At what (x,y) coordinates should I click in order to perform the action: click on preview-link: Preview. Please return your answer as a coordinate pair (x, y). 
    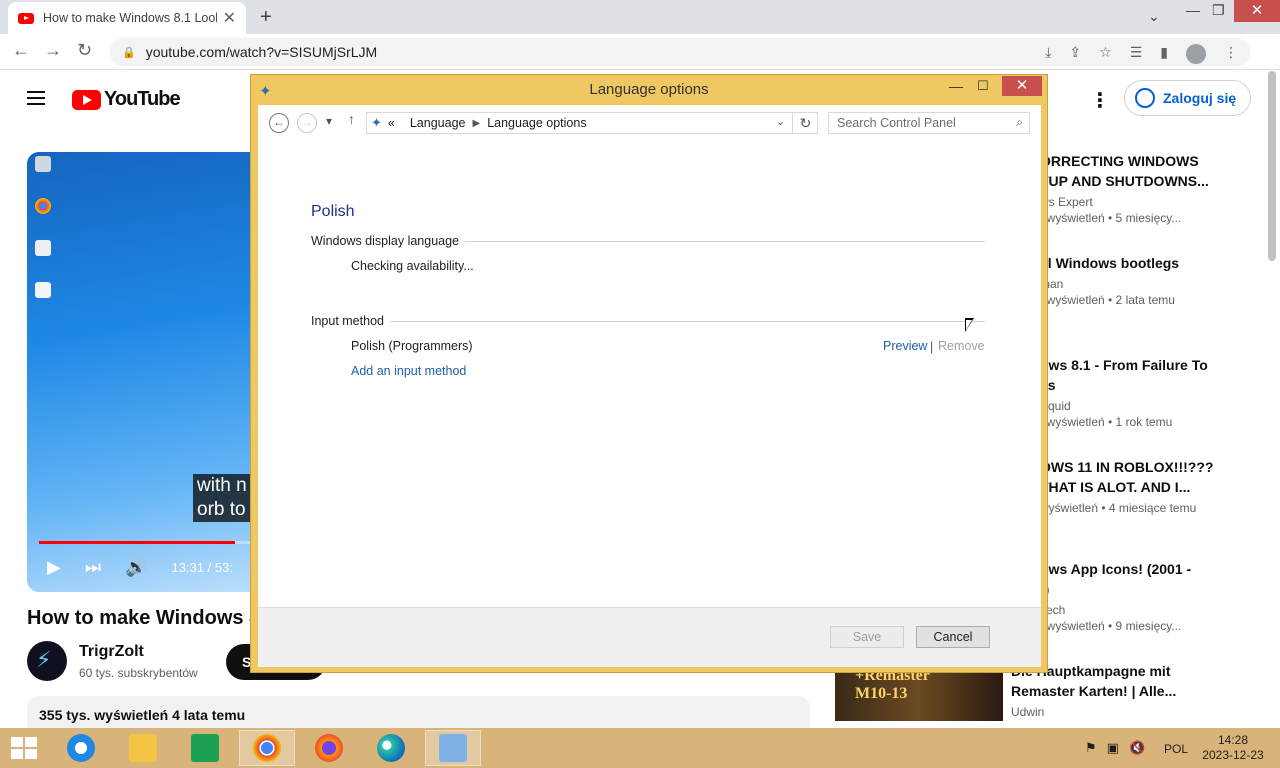
    Looking at the image, I should click on (905, 346).